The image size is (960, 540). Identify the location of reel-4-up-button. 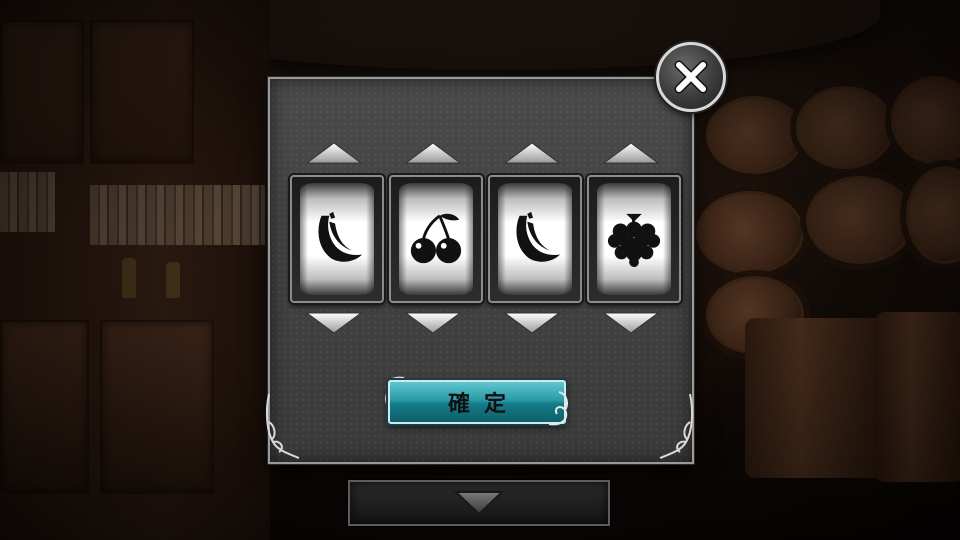
(631, 153).